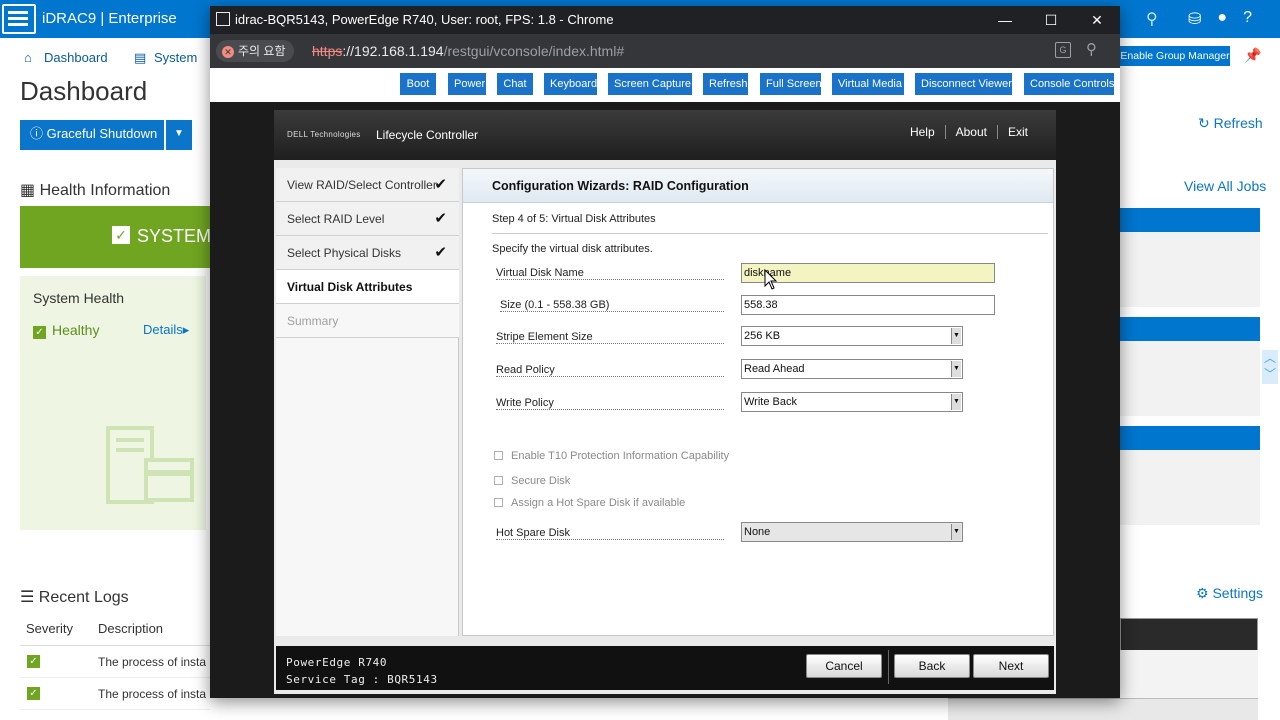  I want to click on console-favicon-icon, so click(223, 19).